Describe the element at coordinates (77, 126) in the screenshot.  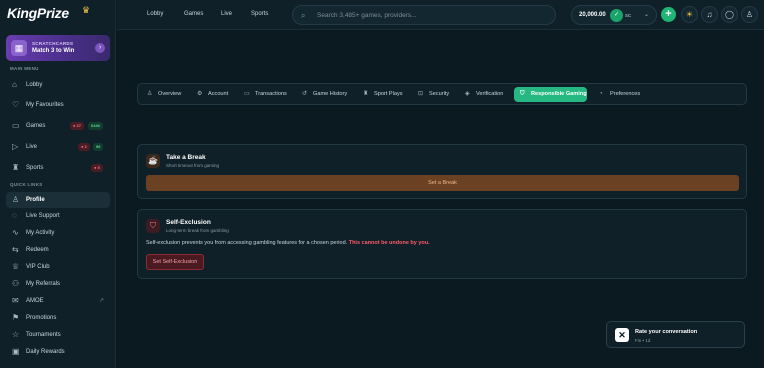
I see `games-live-count-badge: ● 27` at that location.